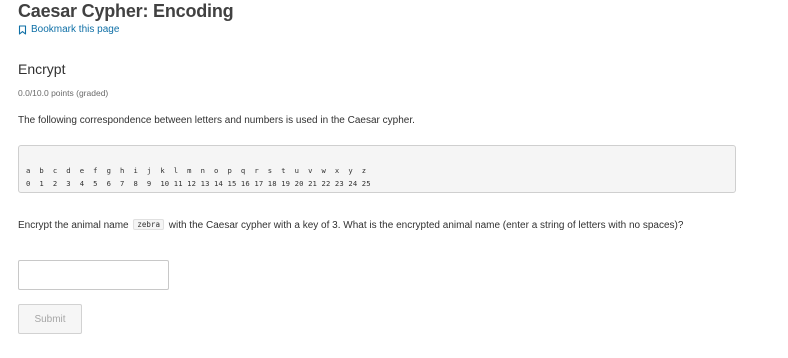 This screenshot has height=358, width=788. What do you see at coordinates (22, 29) in the screenshot?
I see `bookmark-icon` at bounding box center [22, 29].